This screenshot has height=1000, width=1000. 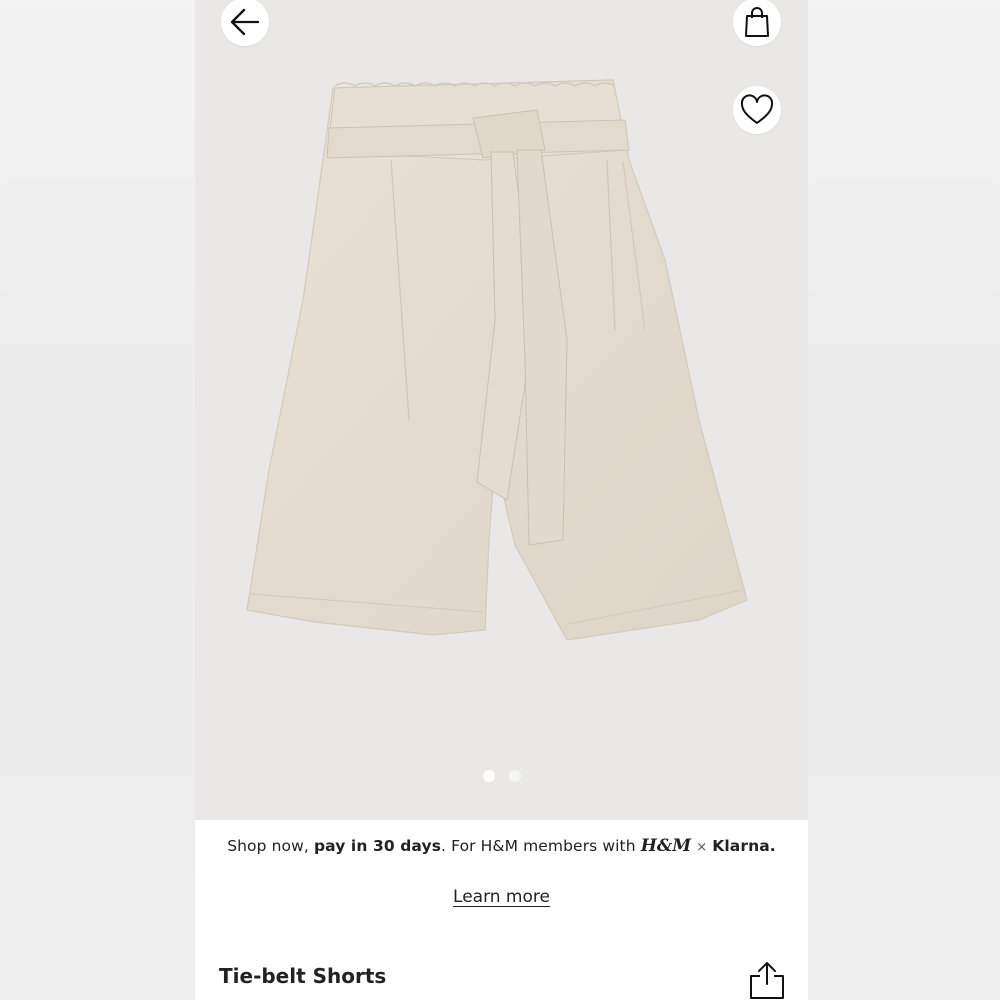 I want to click on share-button, so click(x=767, y=980).